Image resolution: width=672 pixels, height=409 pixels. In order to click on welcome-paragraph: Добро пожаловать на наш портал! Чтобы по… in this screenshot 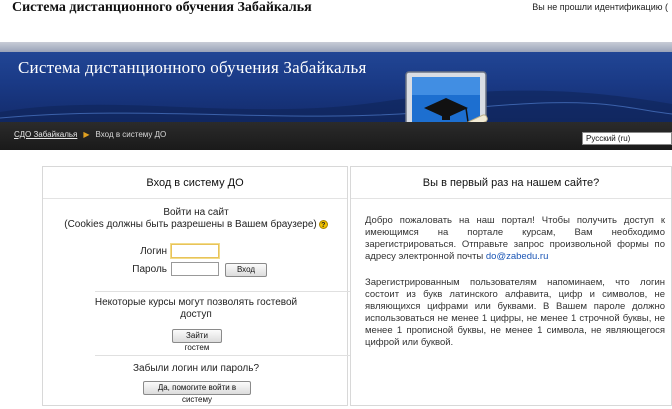, I will do `click(515, 239)`.